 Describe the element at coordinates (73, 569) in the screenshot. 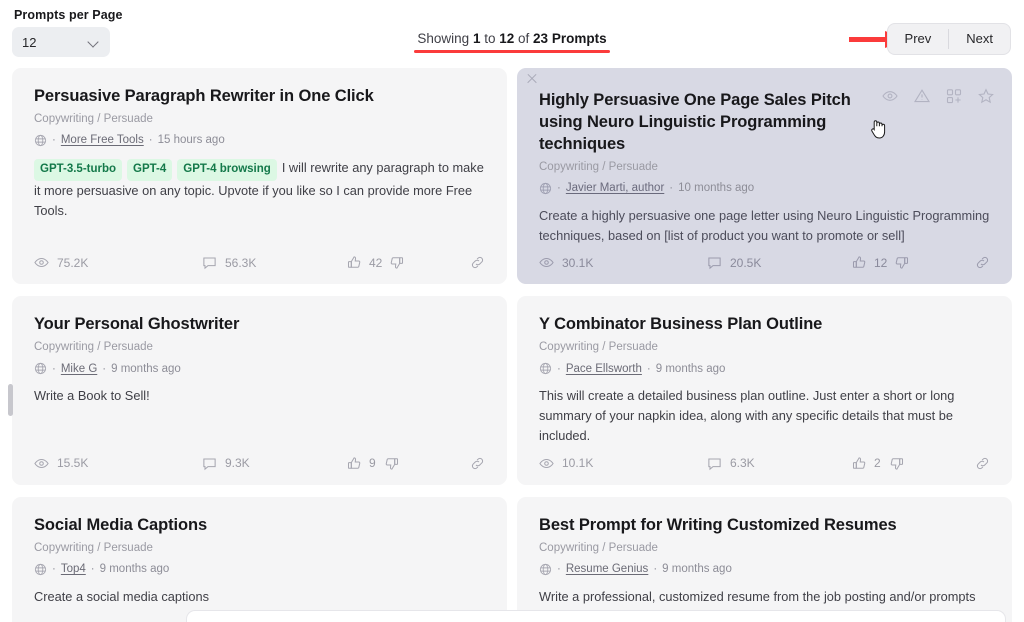

I see `prompt-author: Top4` at that location.